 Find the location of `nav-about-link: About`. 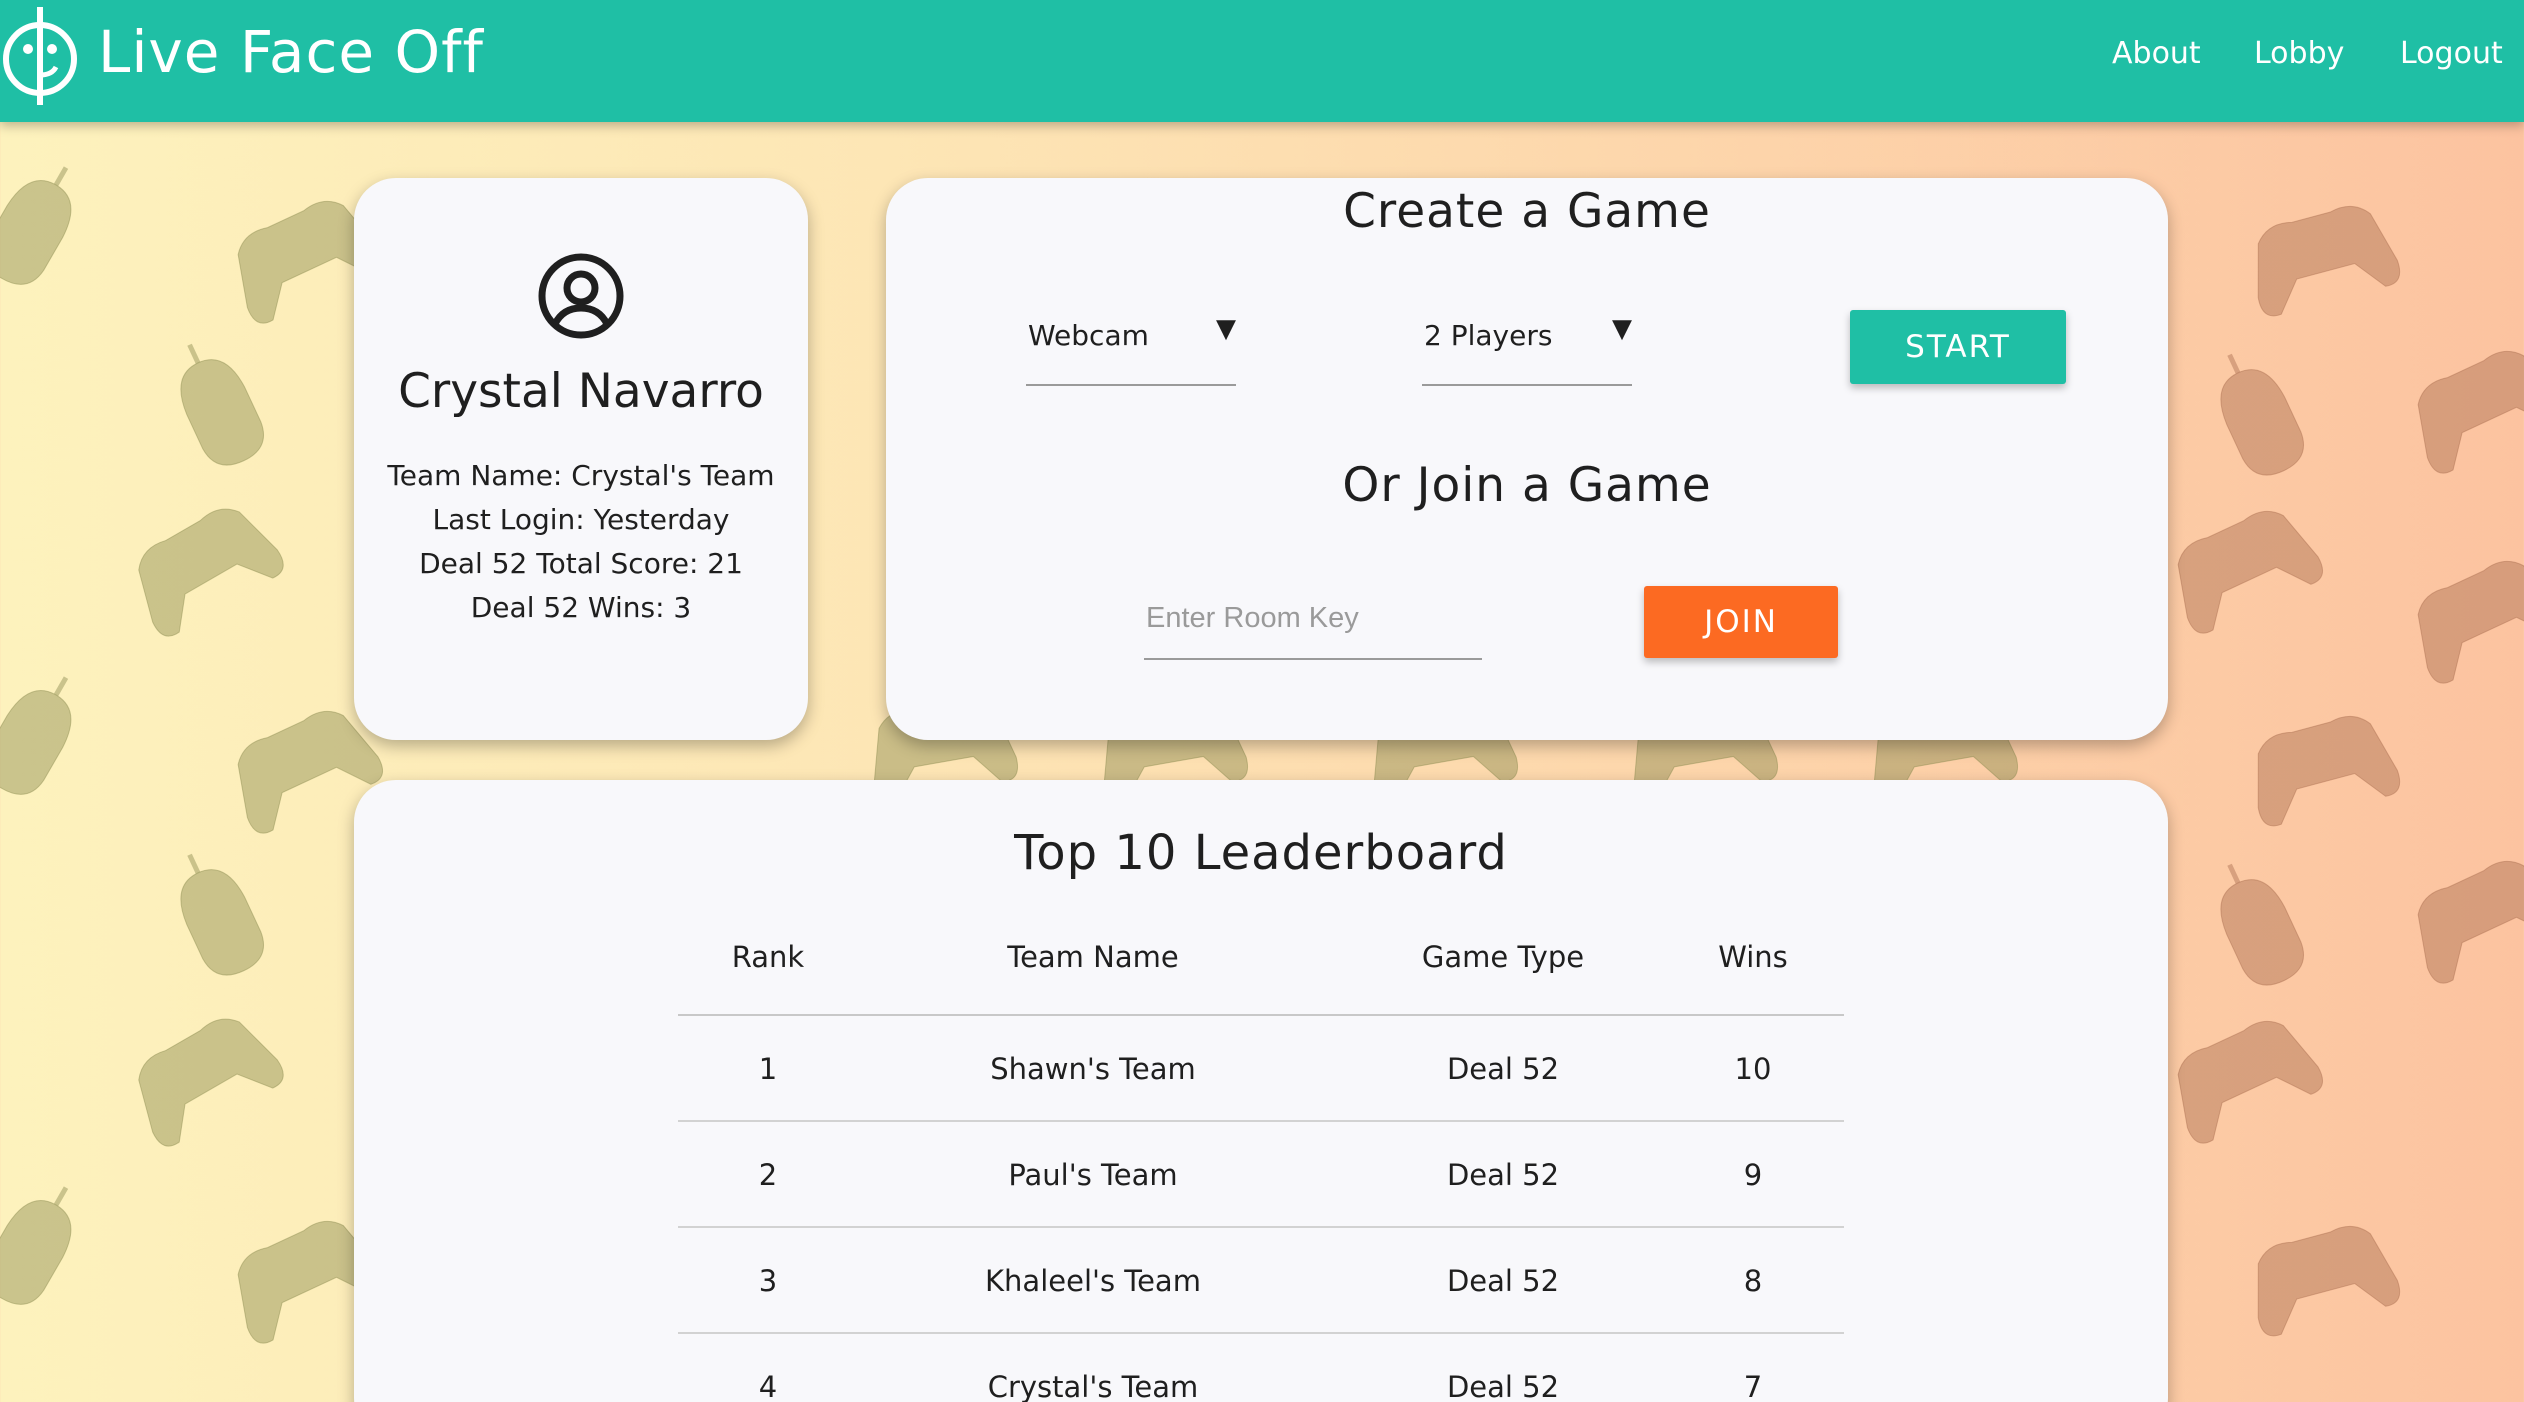

nav-about-link: About is located at coordinates (2156, 53).